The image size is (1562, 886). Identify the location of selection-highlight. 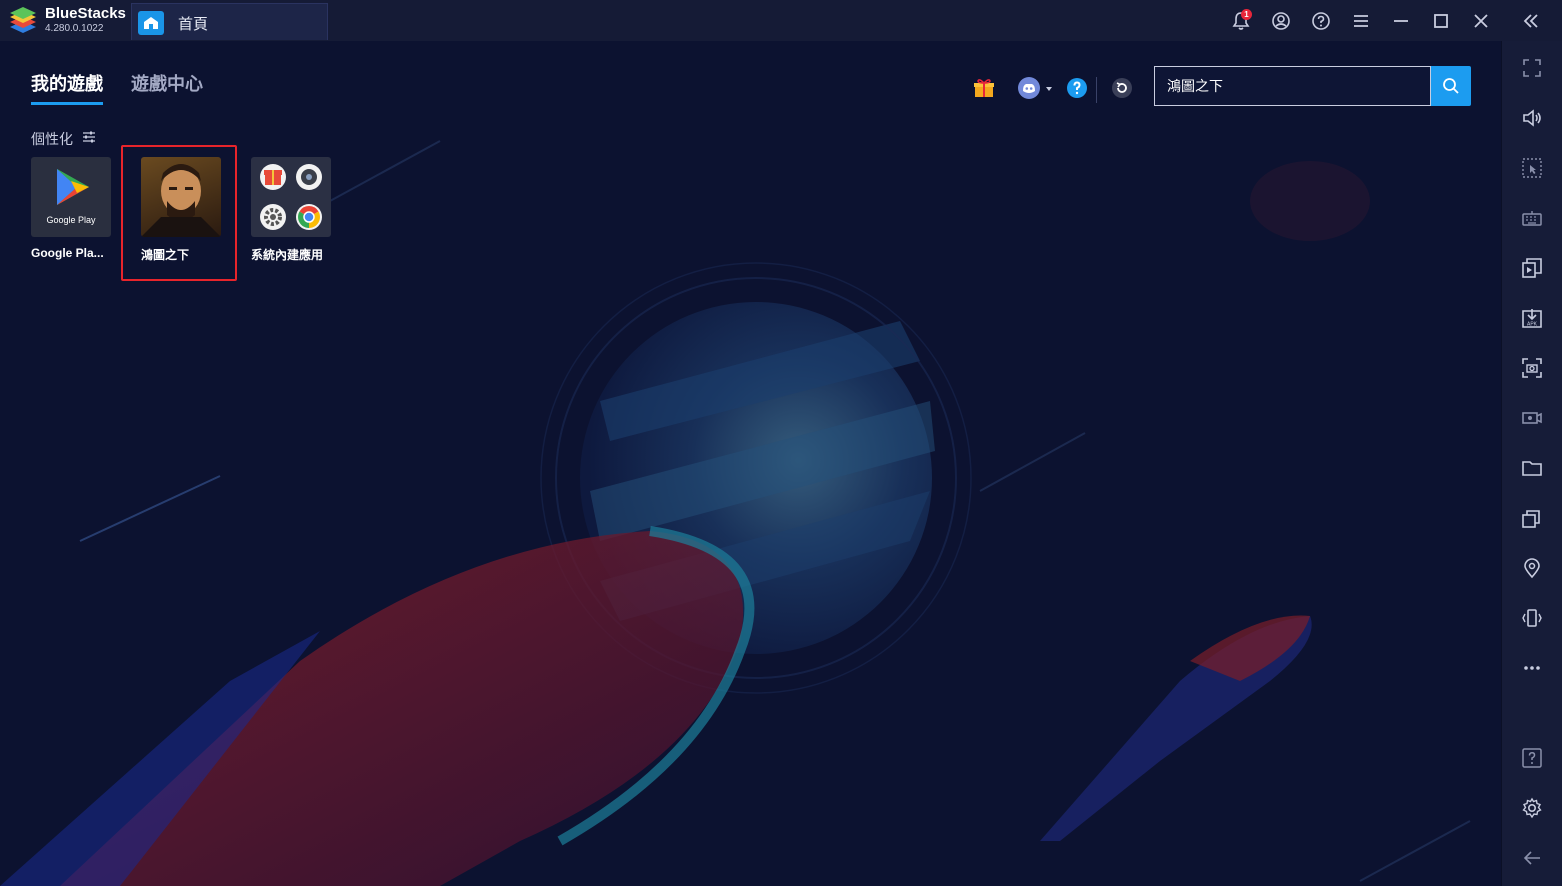
(179, 213).